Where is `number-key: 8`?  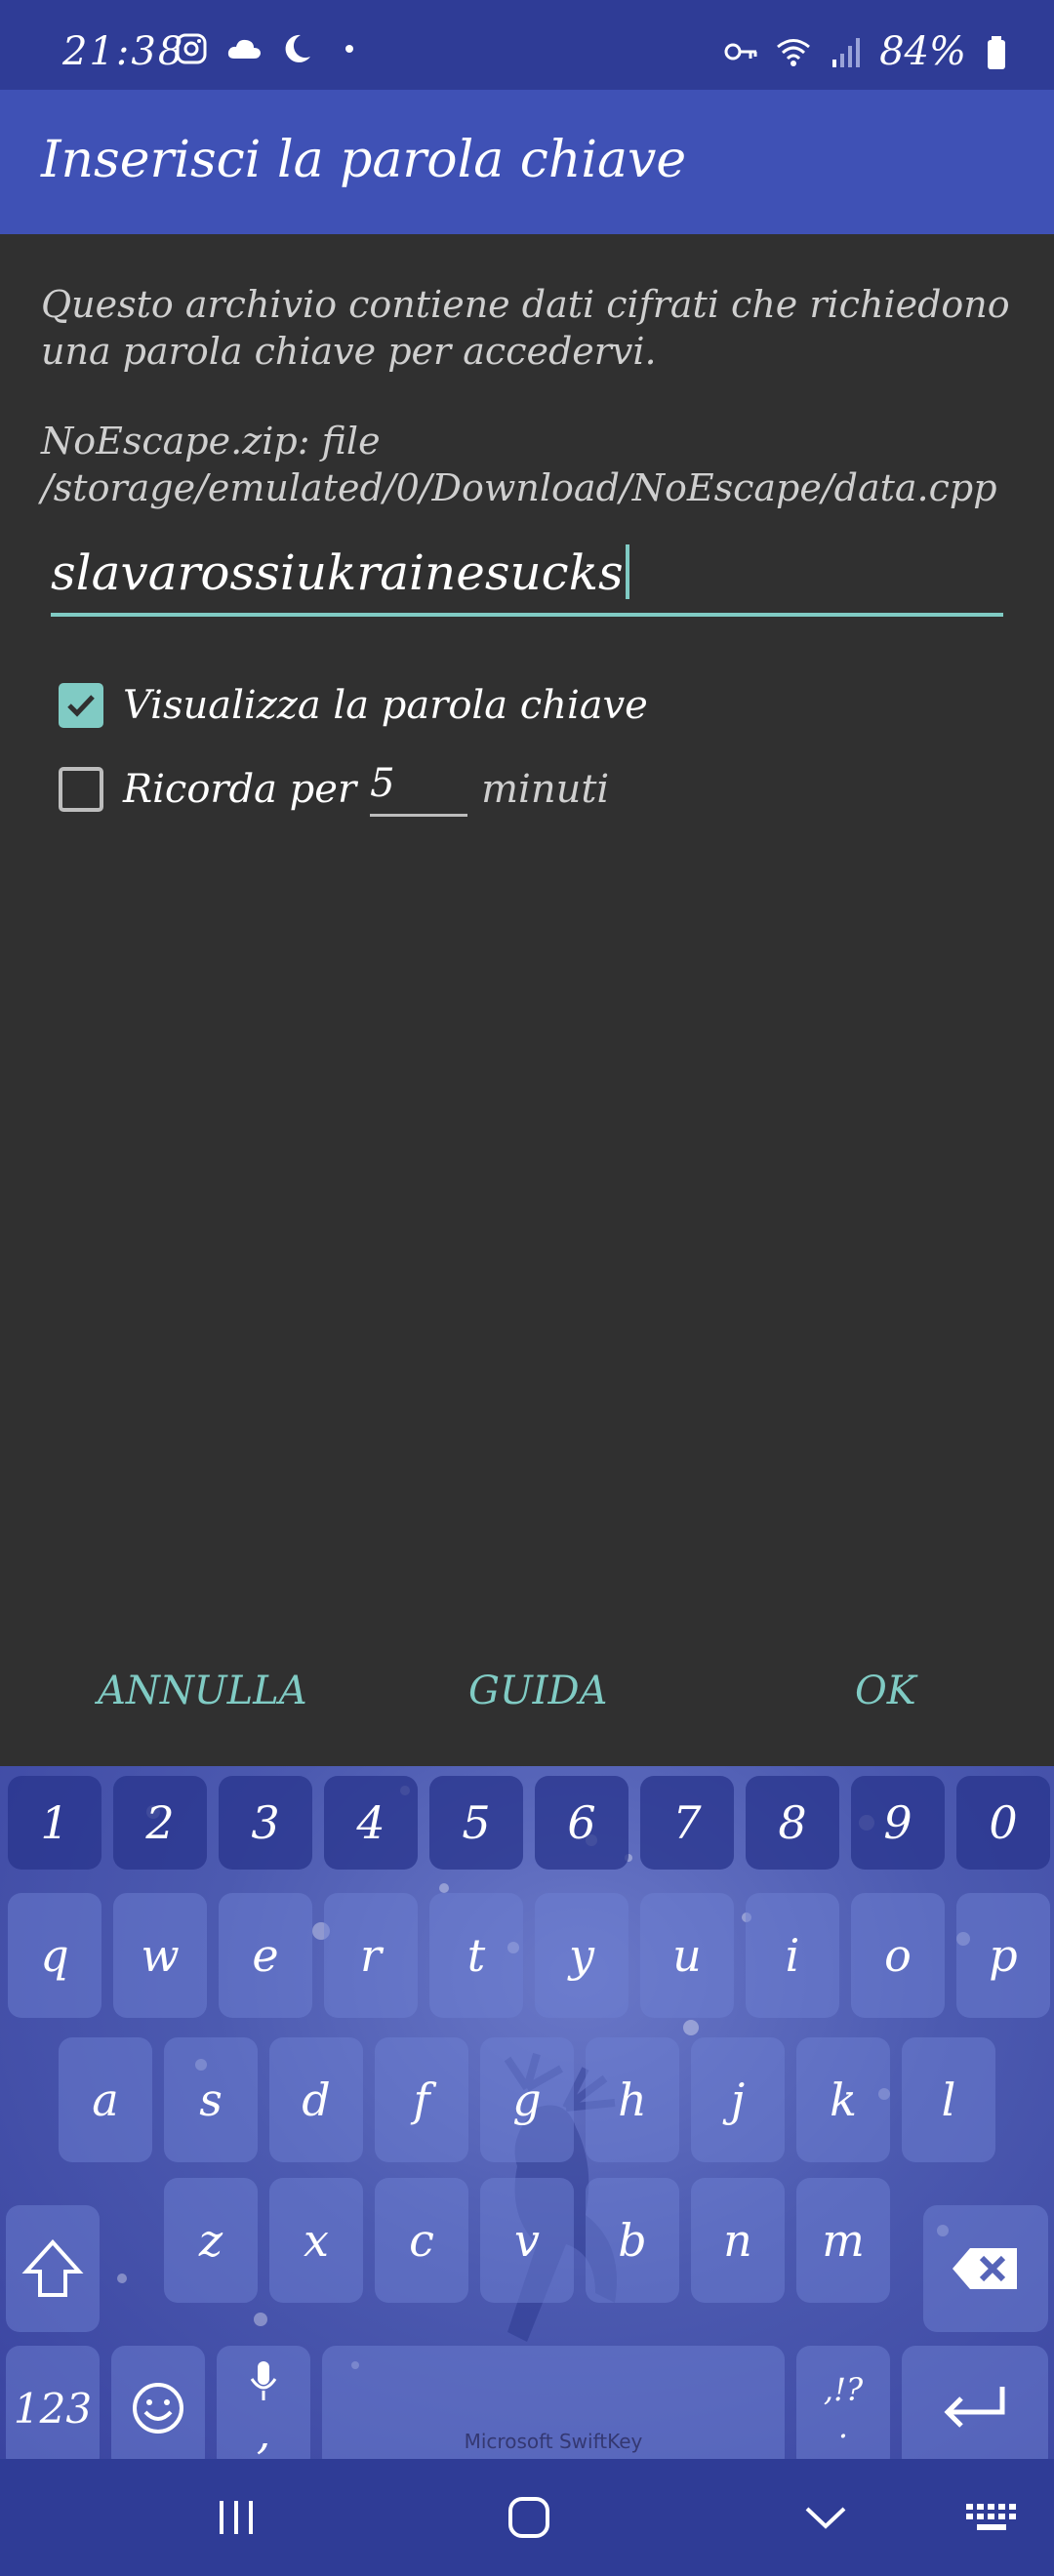 number-key: 8 is located at coordinates (792, 1823).